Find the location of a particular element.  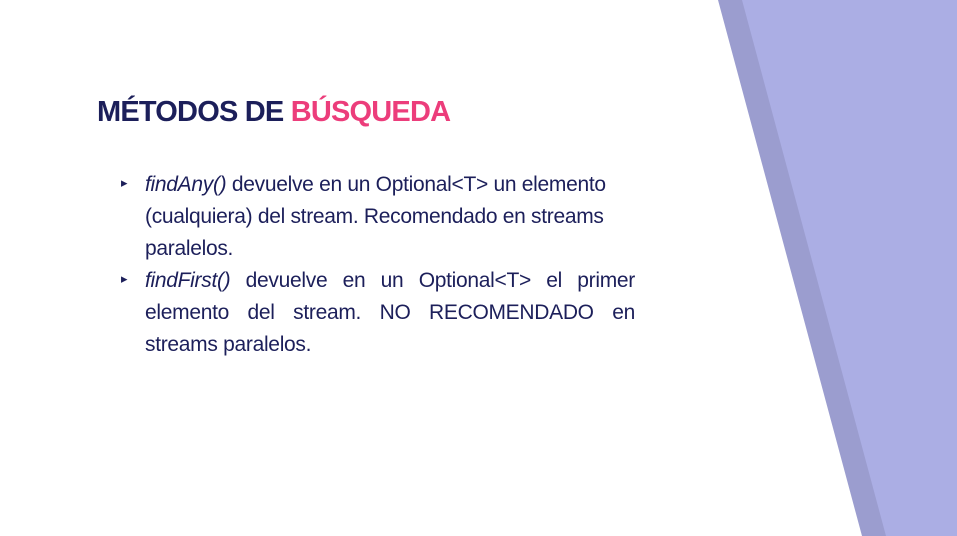

slide-title: MÉTODOS DE BÚSQUEDA is located at coordinates (274, 112).